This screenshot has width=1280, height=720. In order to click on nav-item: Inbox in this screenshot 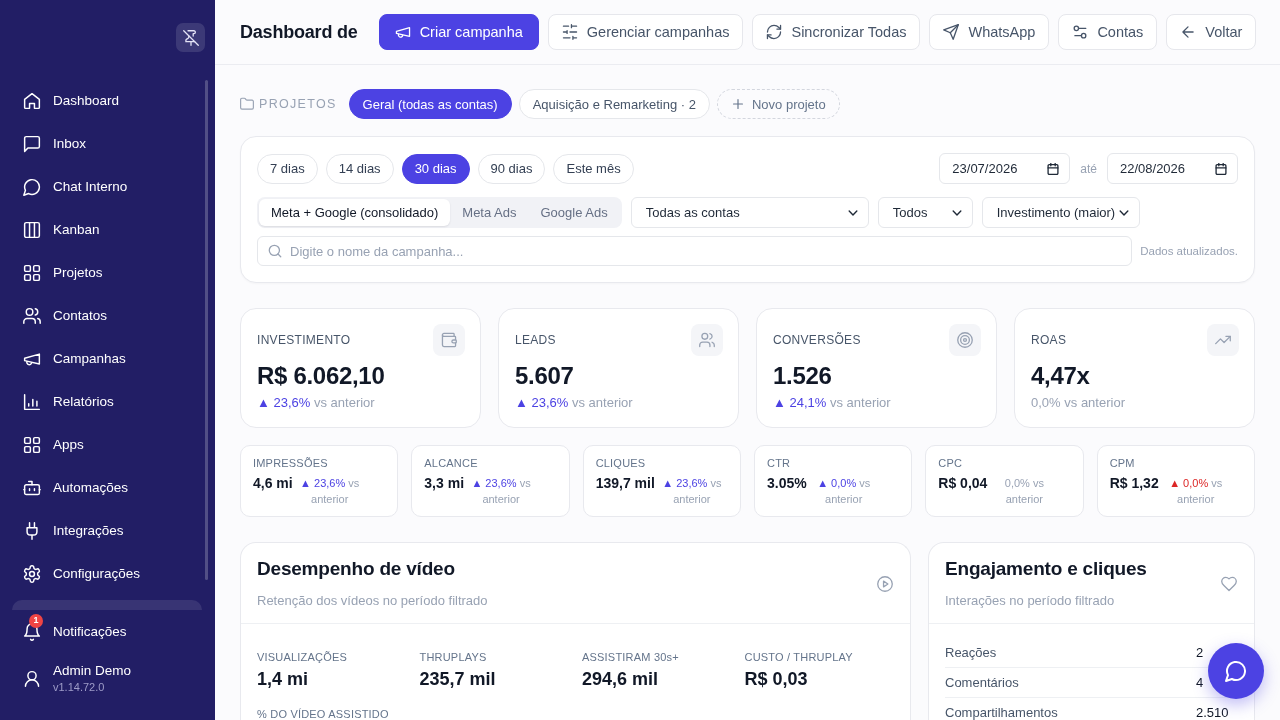, I will do `click(105, 143)`.